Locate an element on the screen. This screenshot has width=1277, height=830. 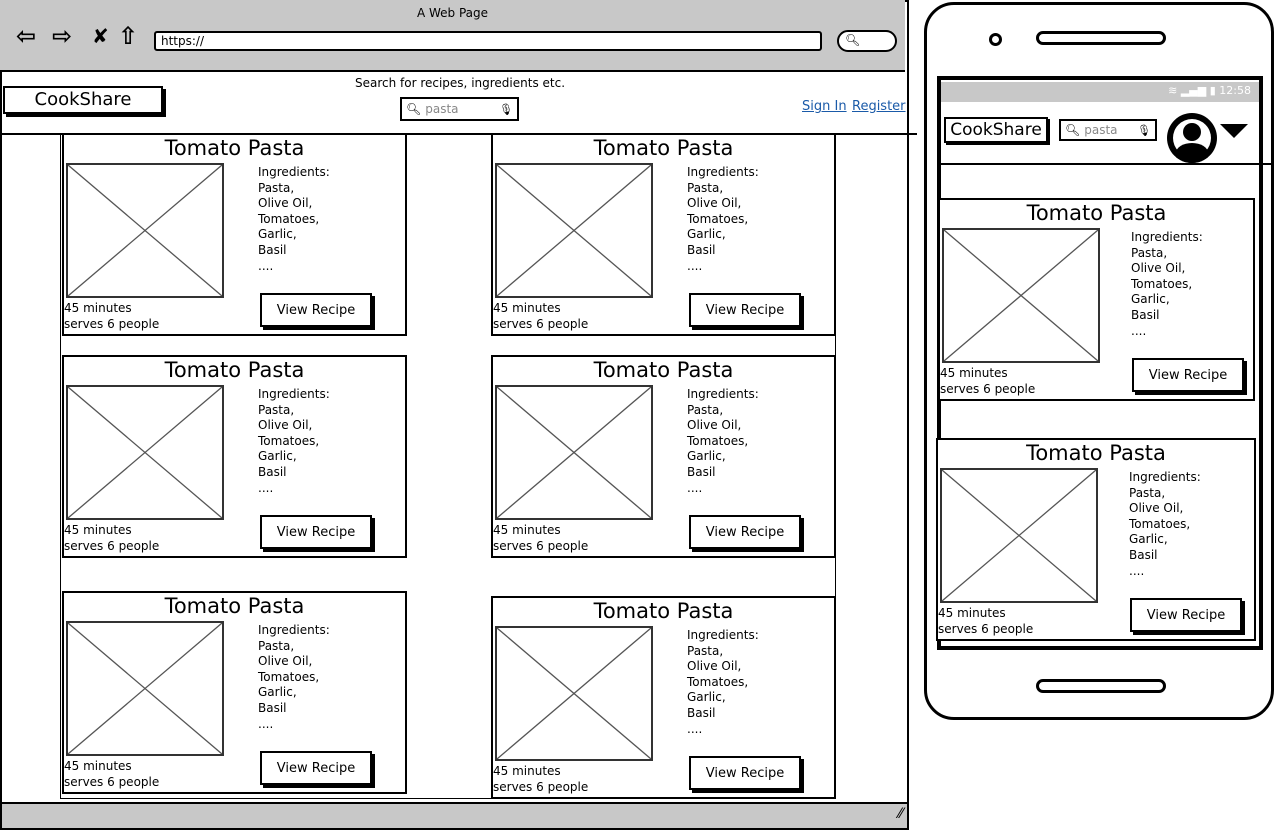
sign-in-link: Sign In is located at coordinates (824, 106).